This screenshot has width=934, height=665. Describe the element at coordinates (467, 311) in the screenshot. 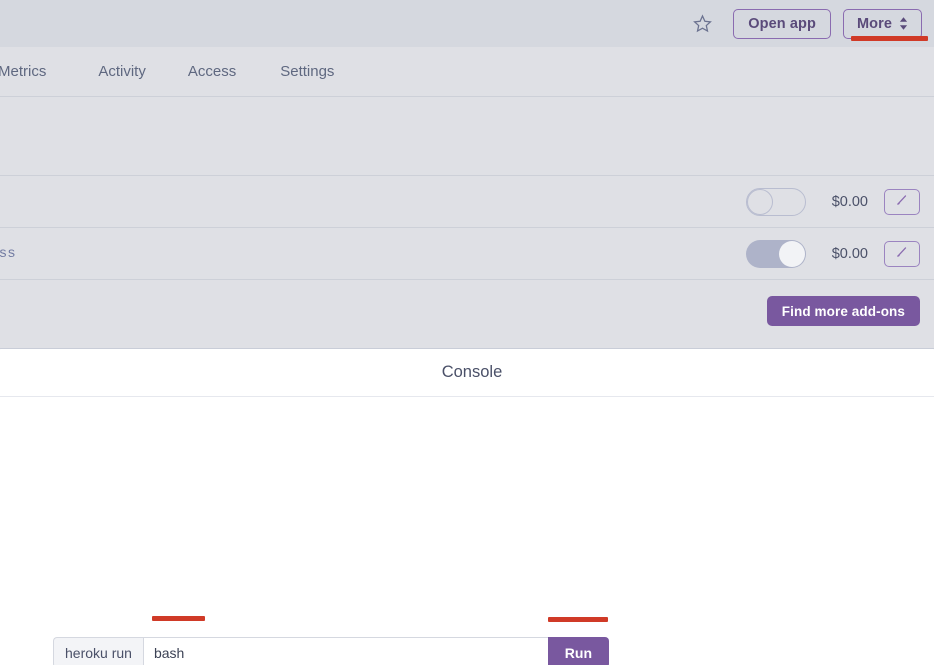

I see `addons-panel-footer: Find more add-ons` at that location.